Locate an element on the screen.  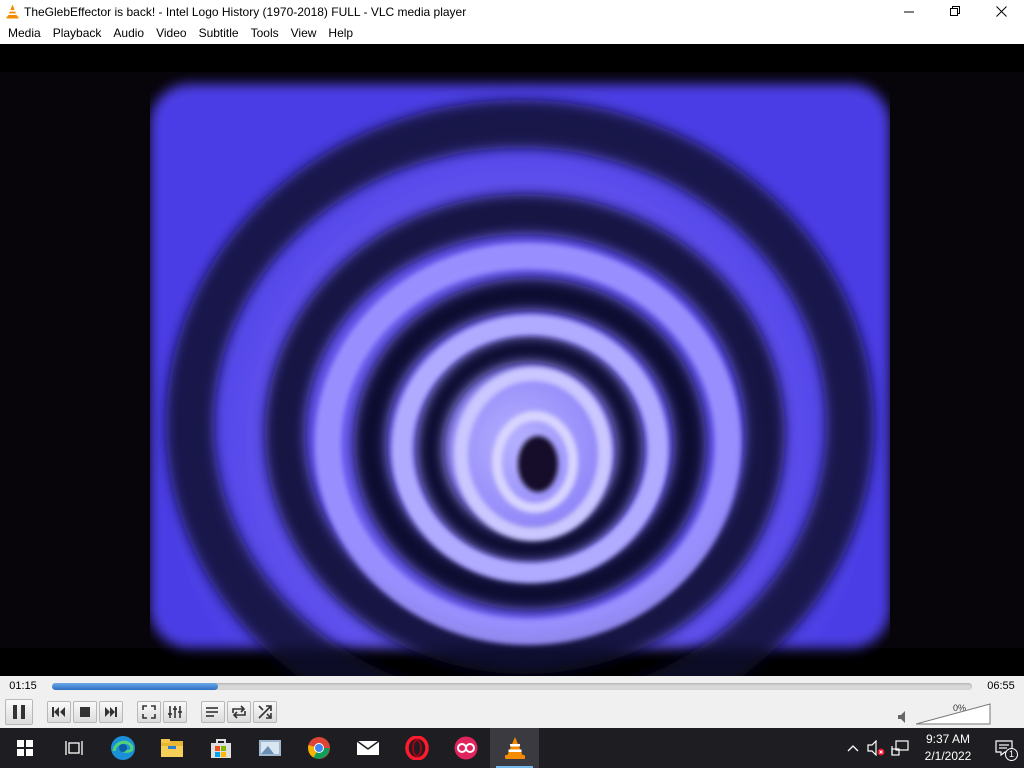
network-icon is located at coordinates (900, 748).